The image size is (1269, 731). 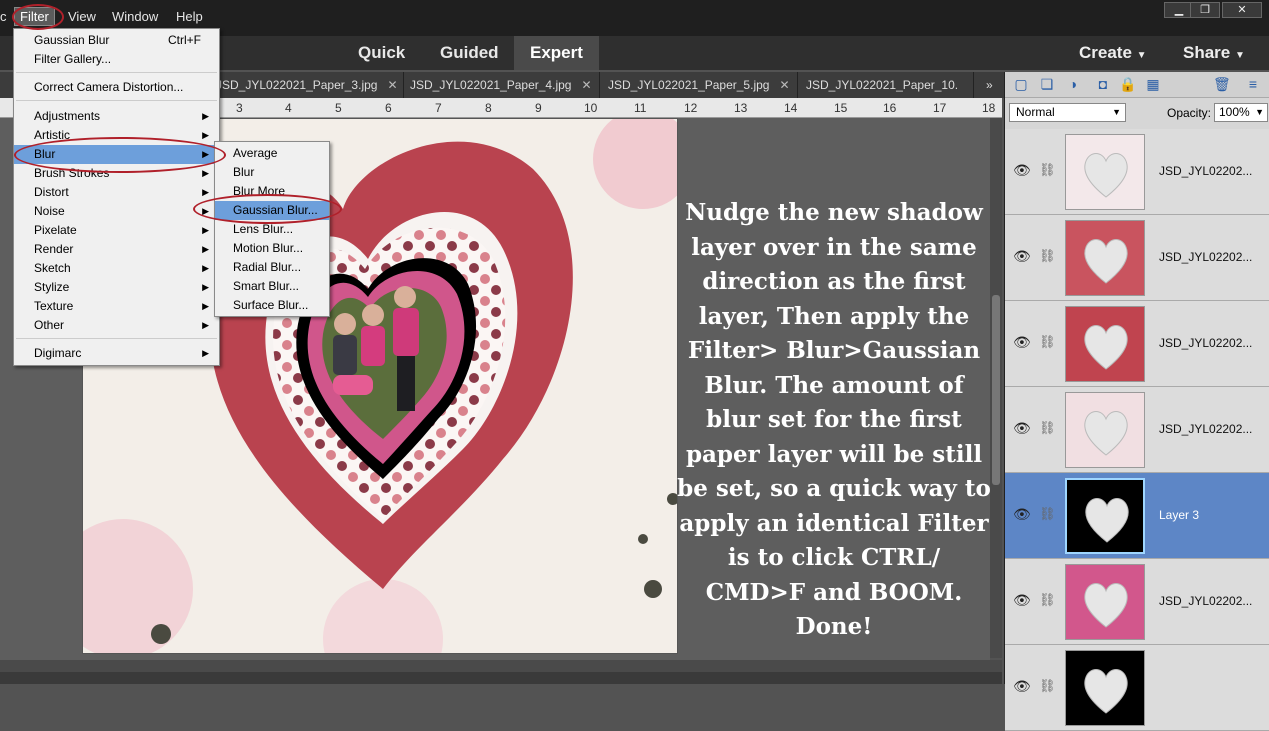 I want to click on menu-item-label: Render, so click(x=54, y=249).